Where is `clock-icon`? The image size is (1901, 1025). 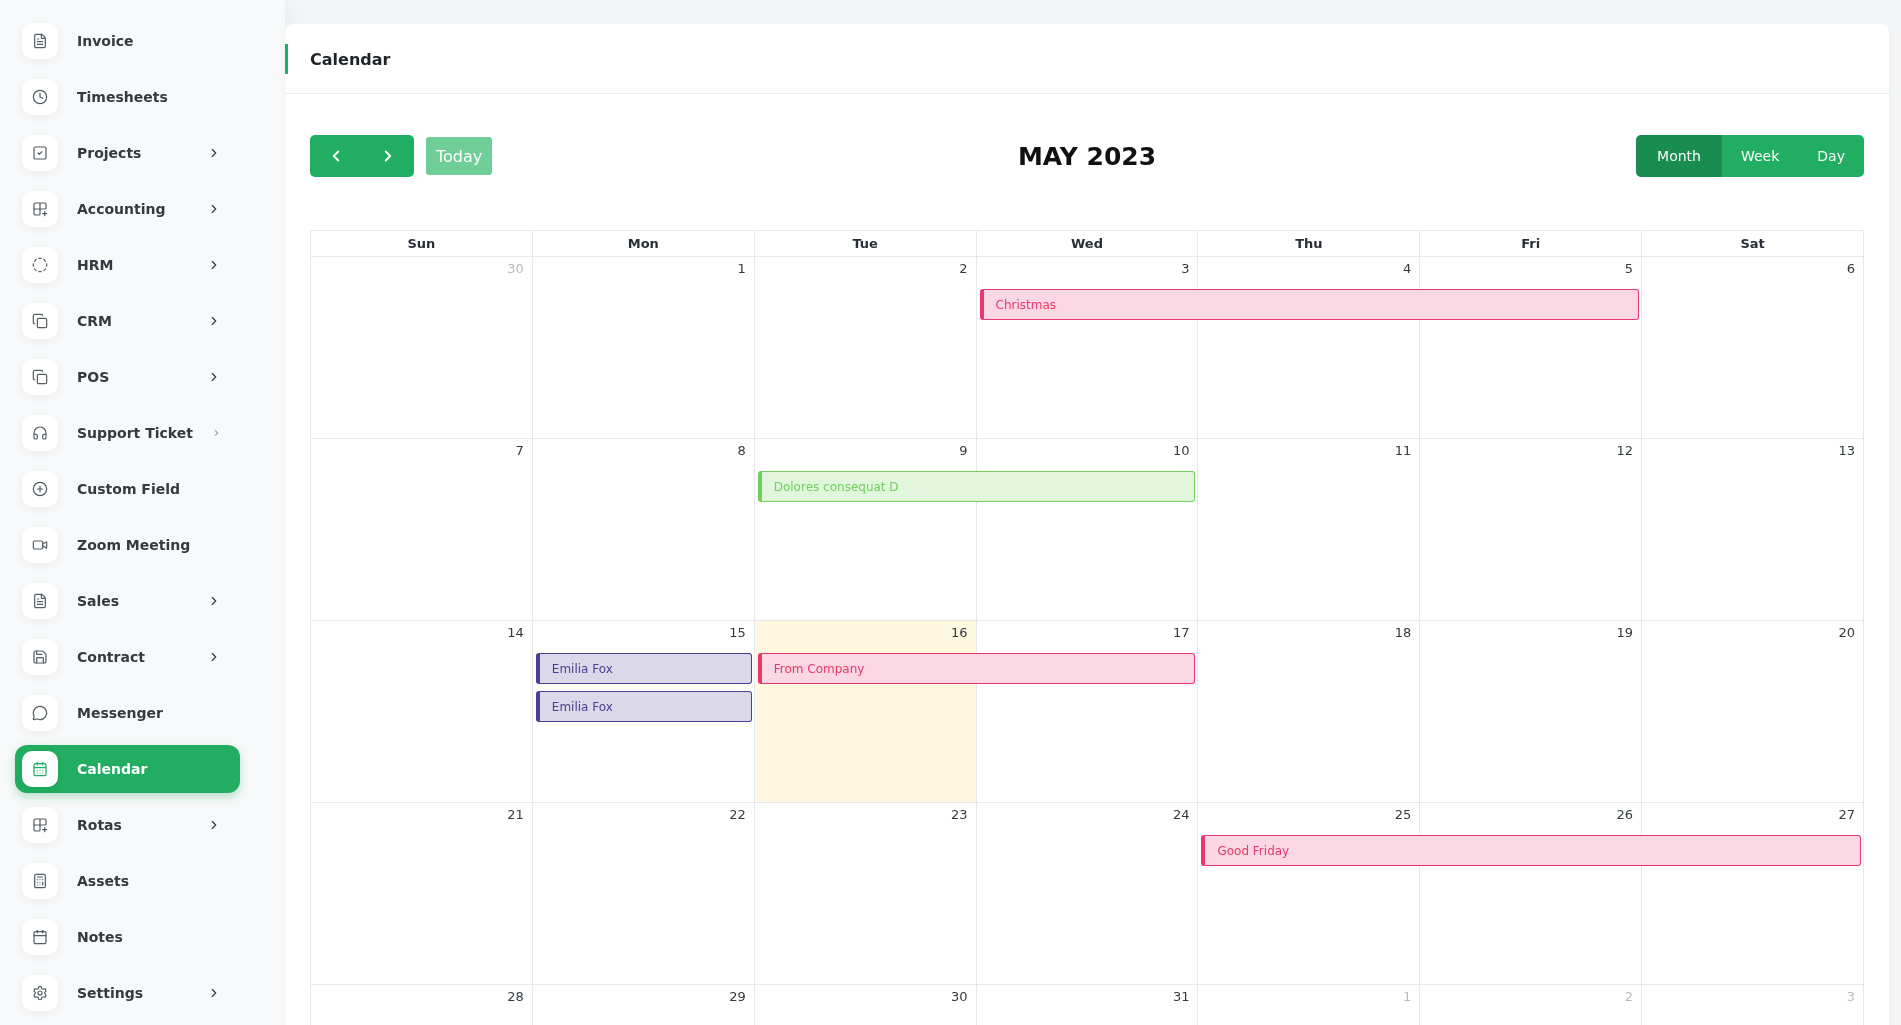
clock-icon is located at coordinates (40, 97).